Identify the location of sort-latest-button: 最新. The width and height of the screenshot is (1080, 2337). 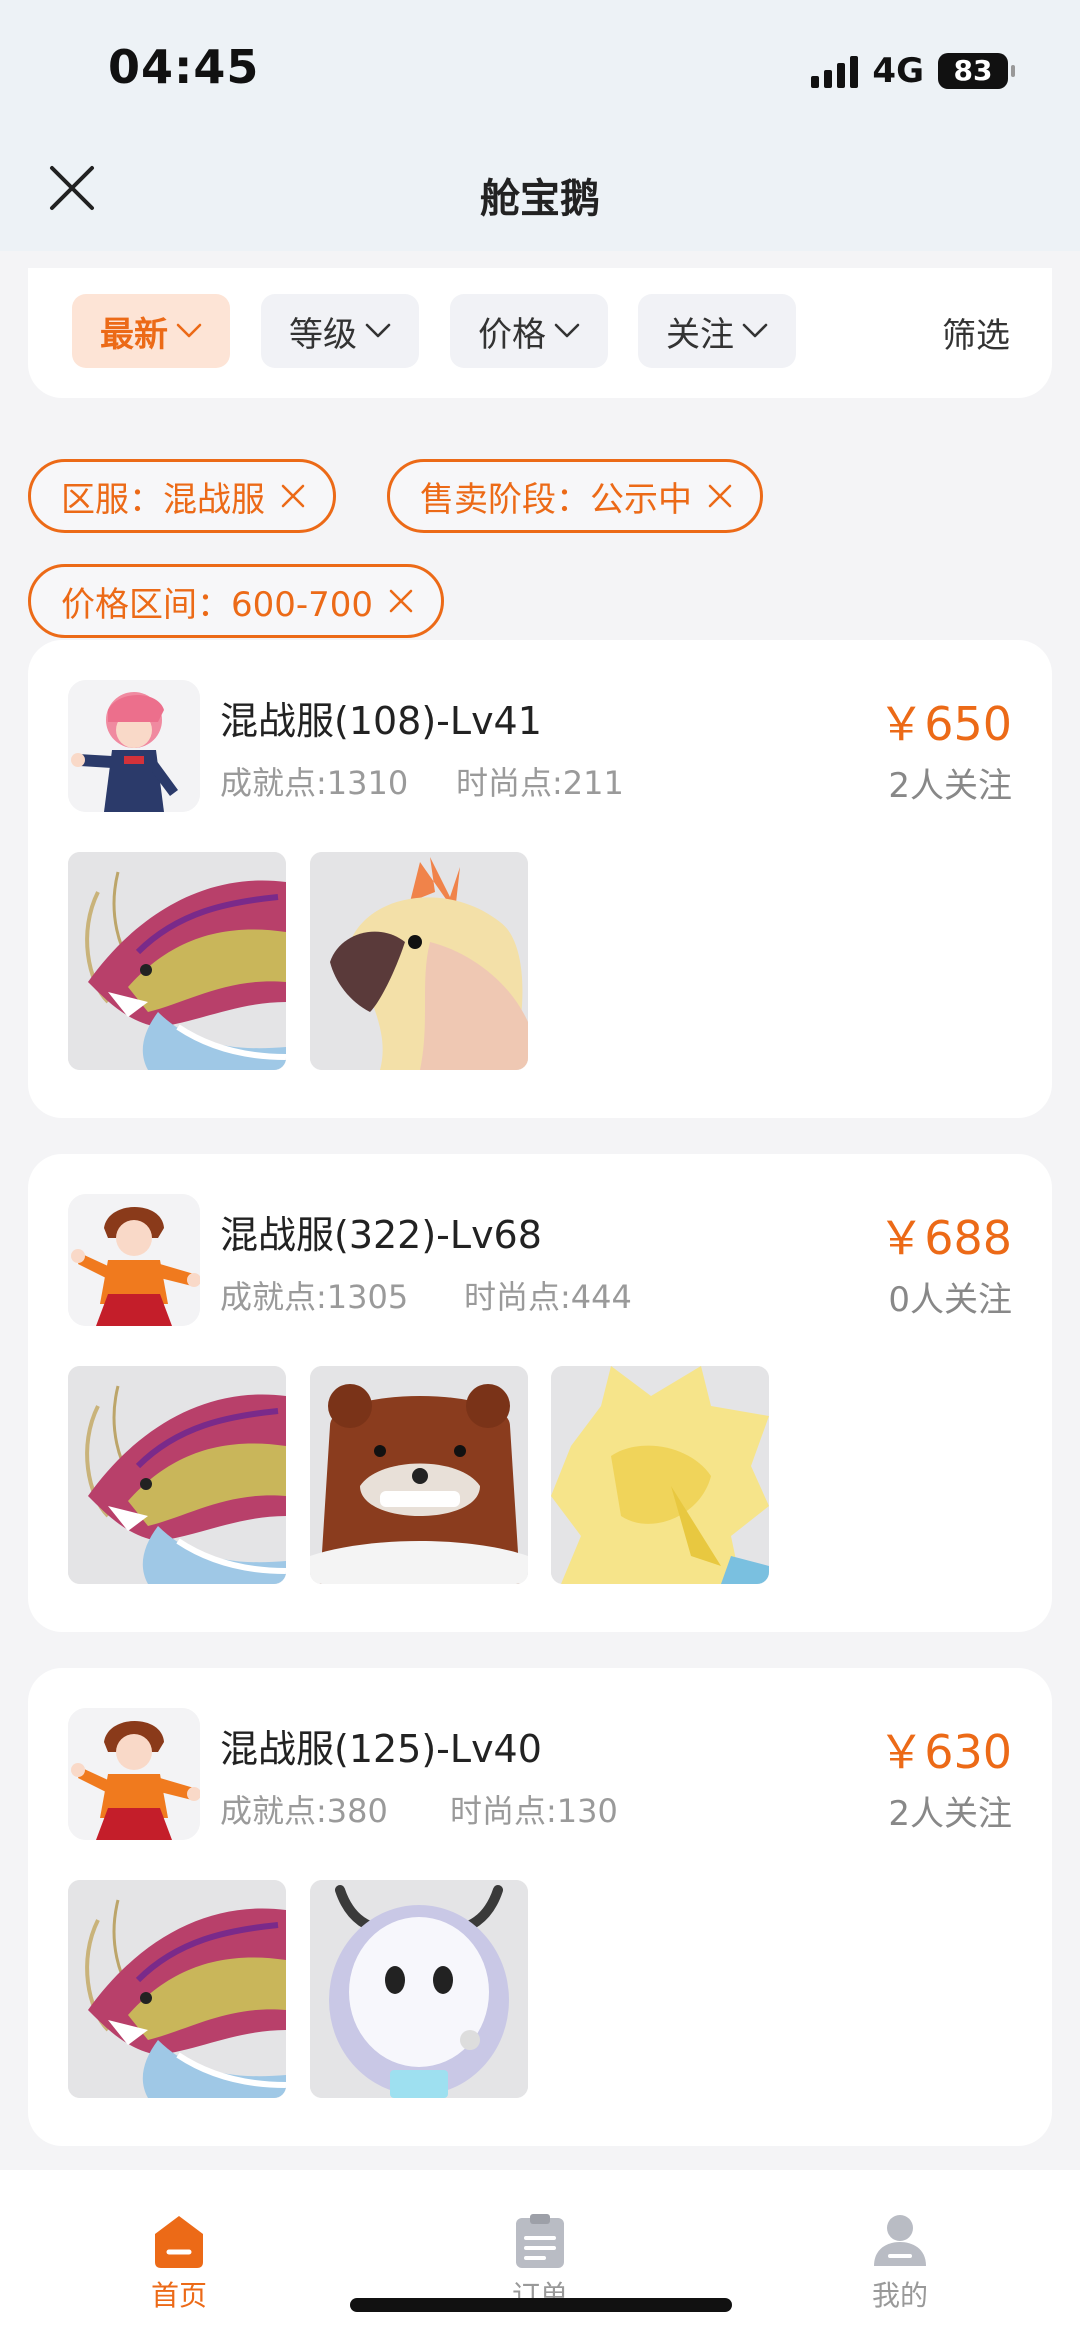
(151, 331).